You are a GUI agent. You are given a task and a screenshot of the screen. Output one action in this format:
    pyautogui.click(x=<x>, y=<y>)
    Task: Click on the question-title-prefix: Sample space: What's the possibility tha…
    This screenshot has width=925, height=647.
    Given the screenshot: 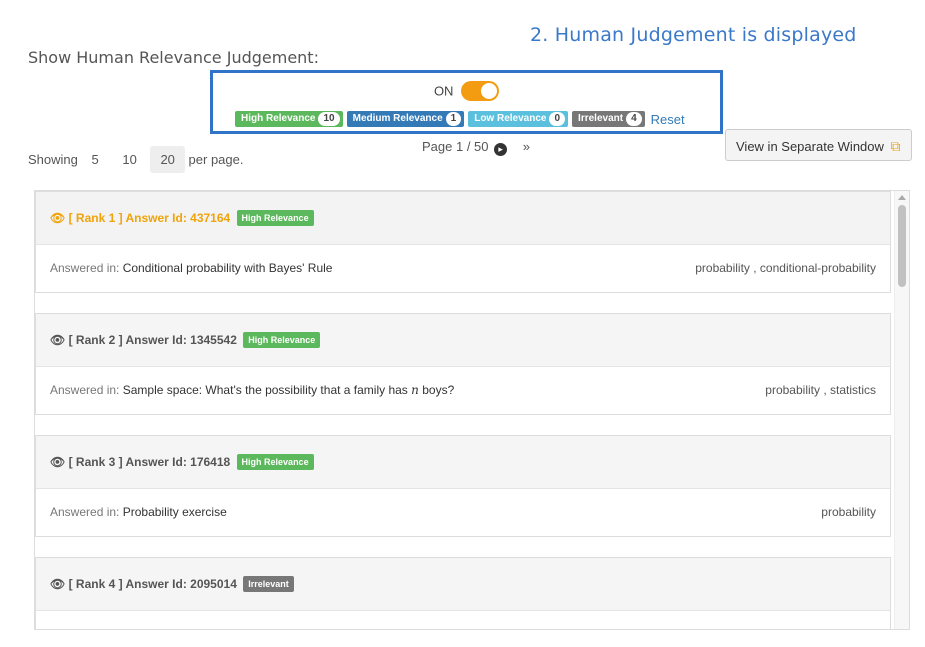 What is the action you would take?
    pyautogui.click(x=265, y=390)
    